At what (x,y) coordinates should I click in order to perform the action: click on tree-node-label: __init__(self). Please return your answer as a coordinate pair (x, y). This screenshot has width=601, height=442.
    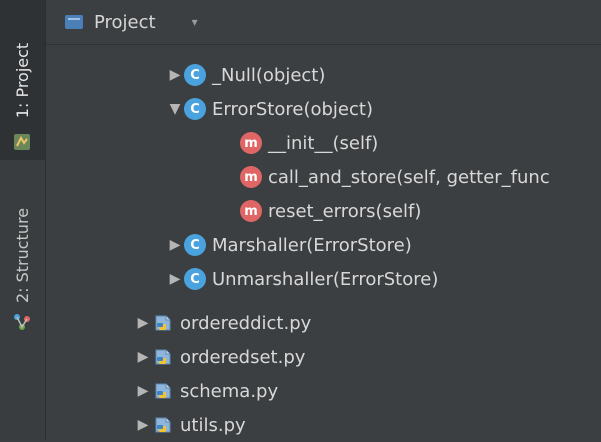
    Looking at the image, I should click on (323, 143).